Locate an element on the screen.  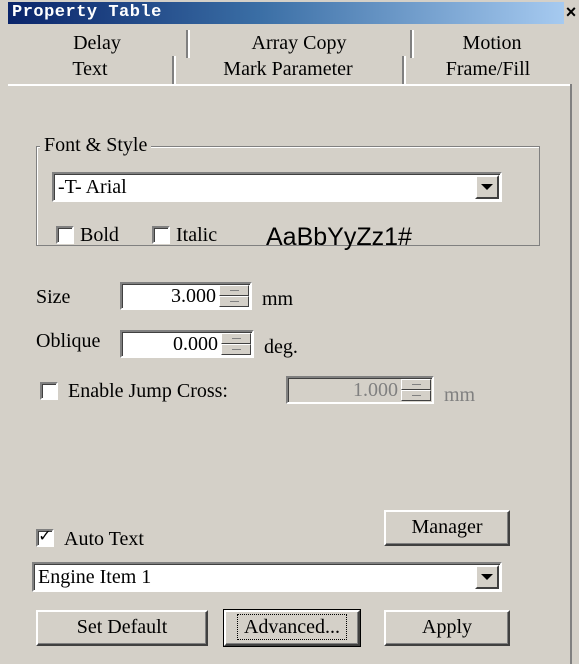
italic-checkbox is located at coordinates (161, 235).